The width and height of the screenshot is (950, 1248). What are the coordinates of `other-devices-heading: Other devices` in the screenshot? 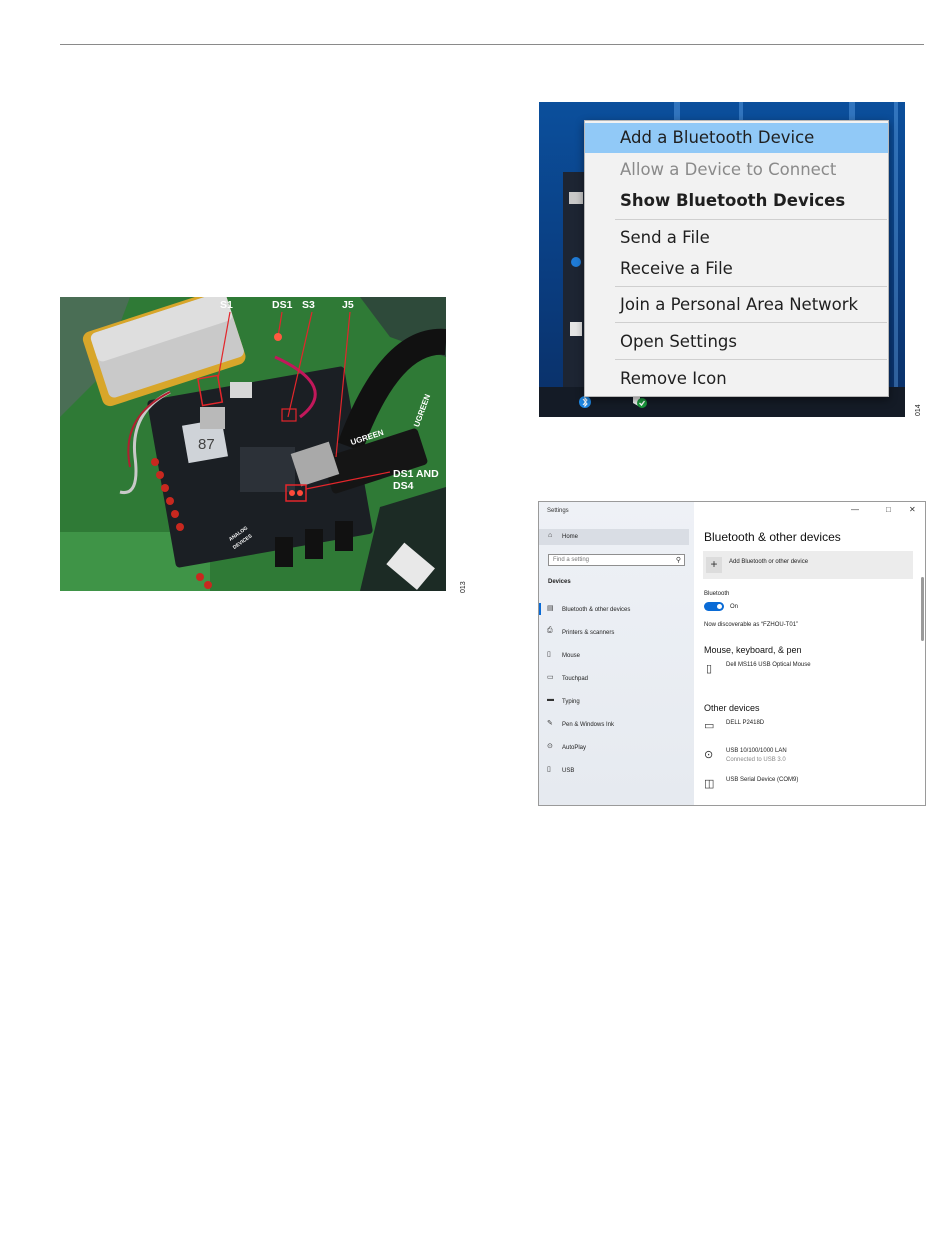 It's located at (732, 708).